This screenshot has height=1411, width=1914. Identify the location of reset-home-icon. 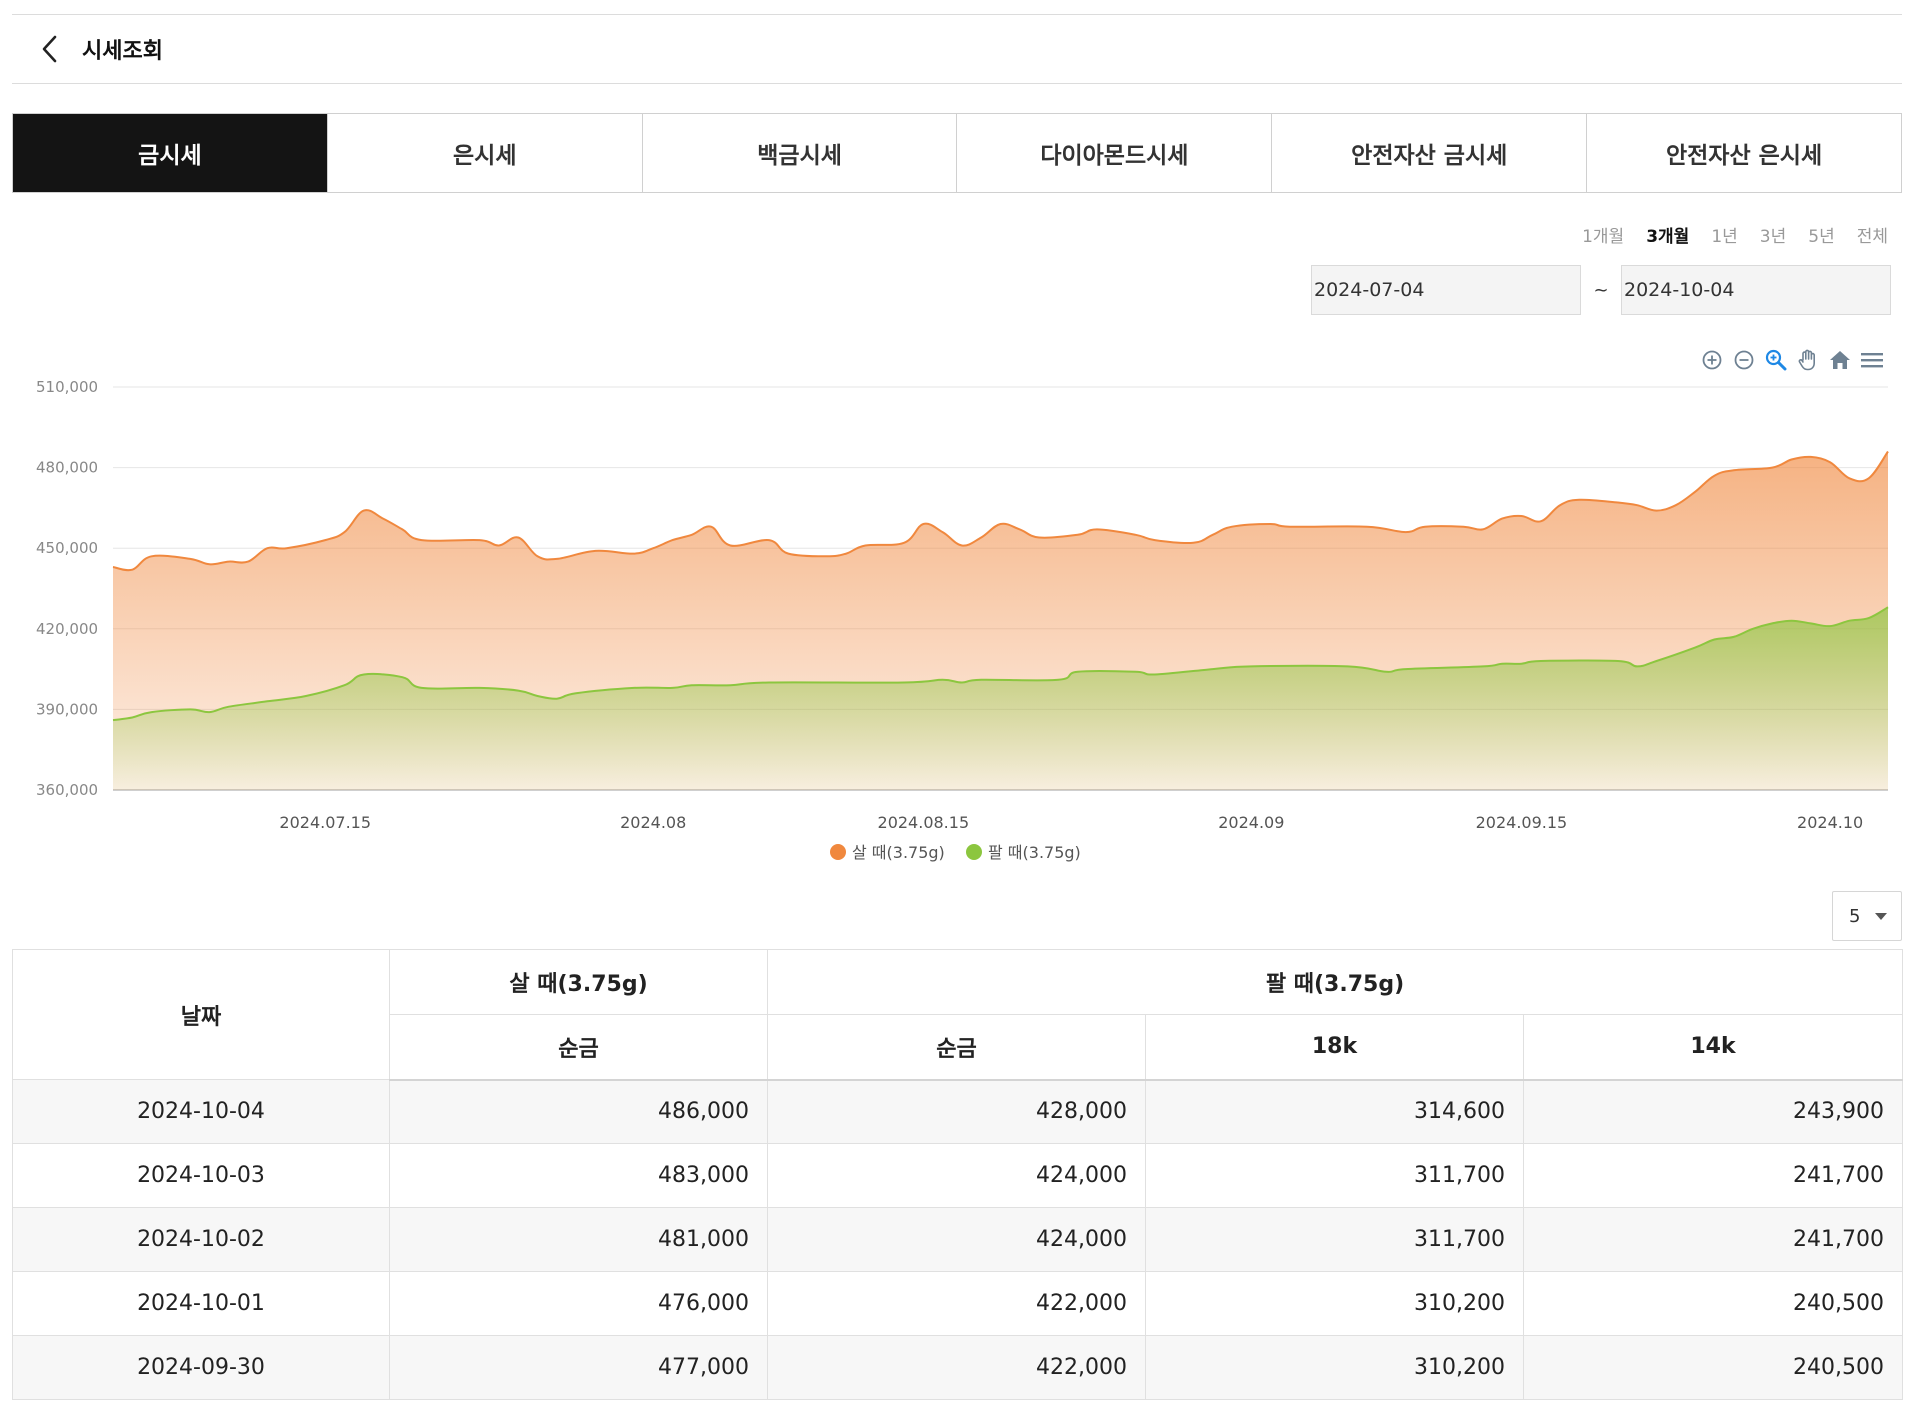
(1840, 360).